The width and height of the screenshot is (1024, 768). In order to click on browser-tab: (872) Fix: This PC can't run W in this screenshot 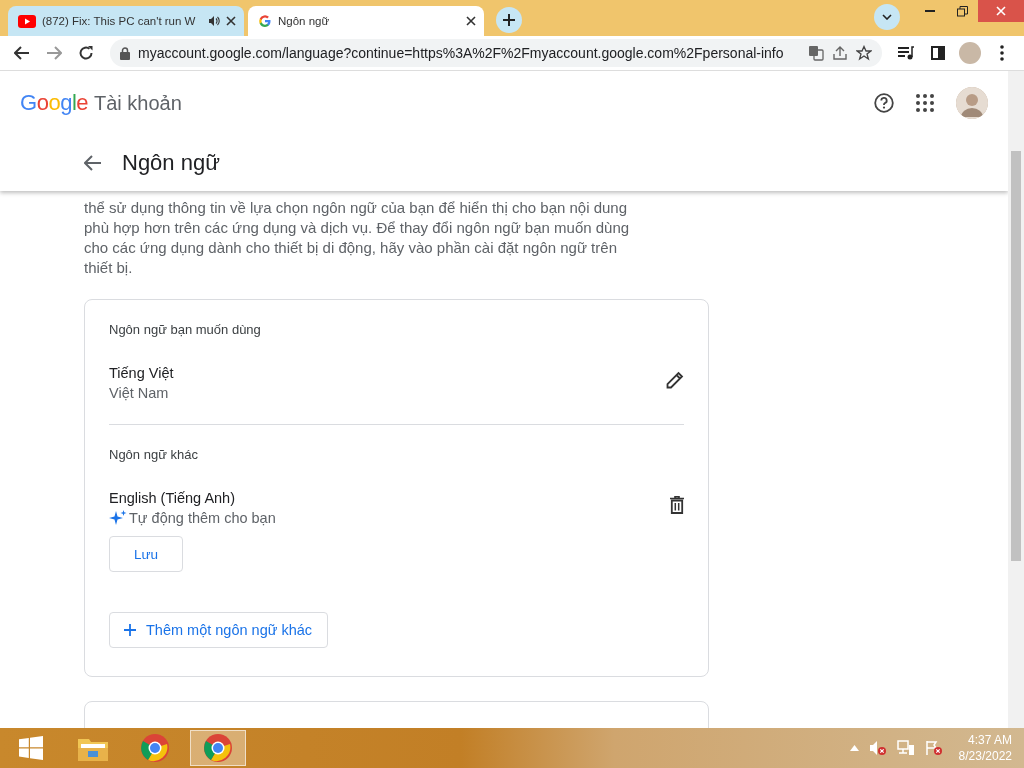, I will do `click(126, 21)`.